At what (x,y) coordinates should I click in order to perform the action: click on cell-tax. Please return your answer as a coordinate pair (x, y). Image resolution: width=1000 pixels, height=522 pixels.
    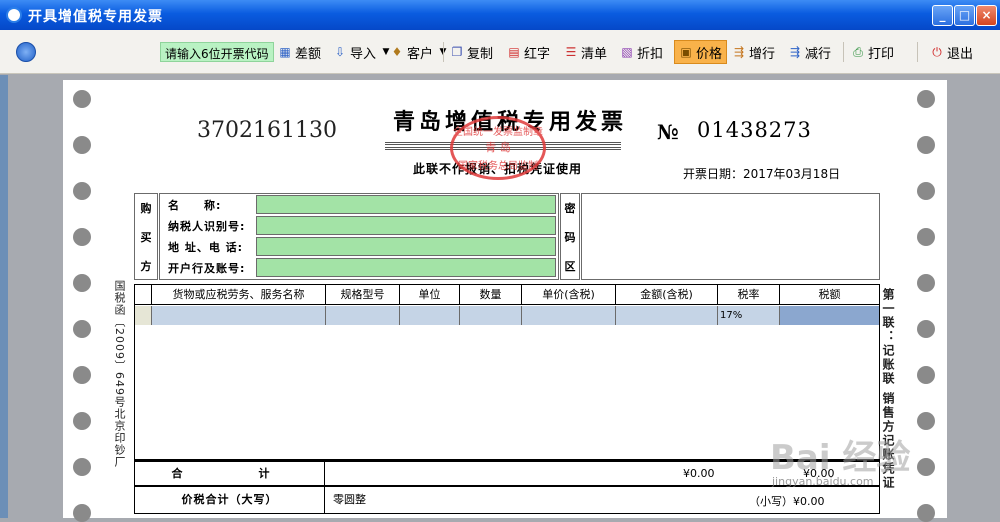
    Looking at the image, I should click on (829, 315).